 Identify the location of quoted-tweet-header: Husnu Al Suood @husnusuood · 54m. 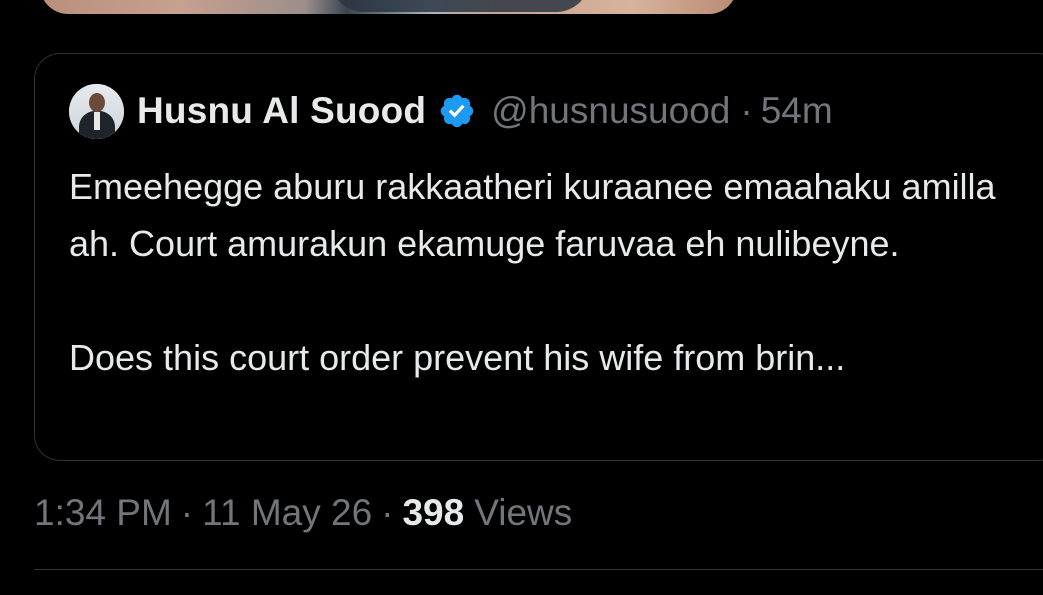
(451, 111).